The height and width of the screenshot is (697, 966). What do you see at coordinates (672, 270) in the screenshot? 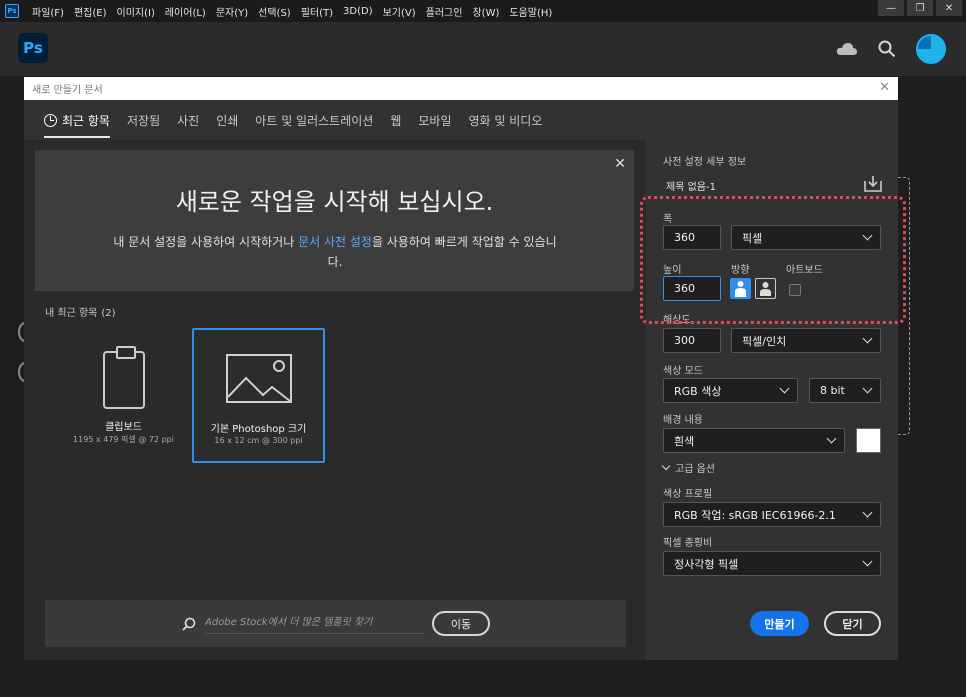
I see `height-label: 높이` at bounding box center [672, 270].